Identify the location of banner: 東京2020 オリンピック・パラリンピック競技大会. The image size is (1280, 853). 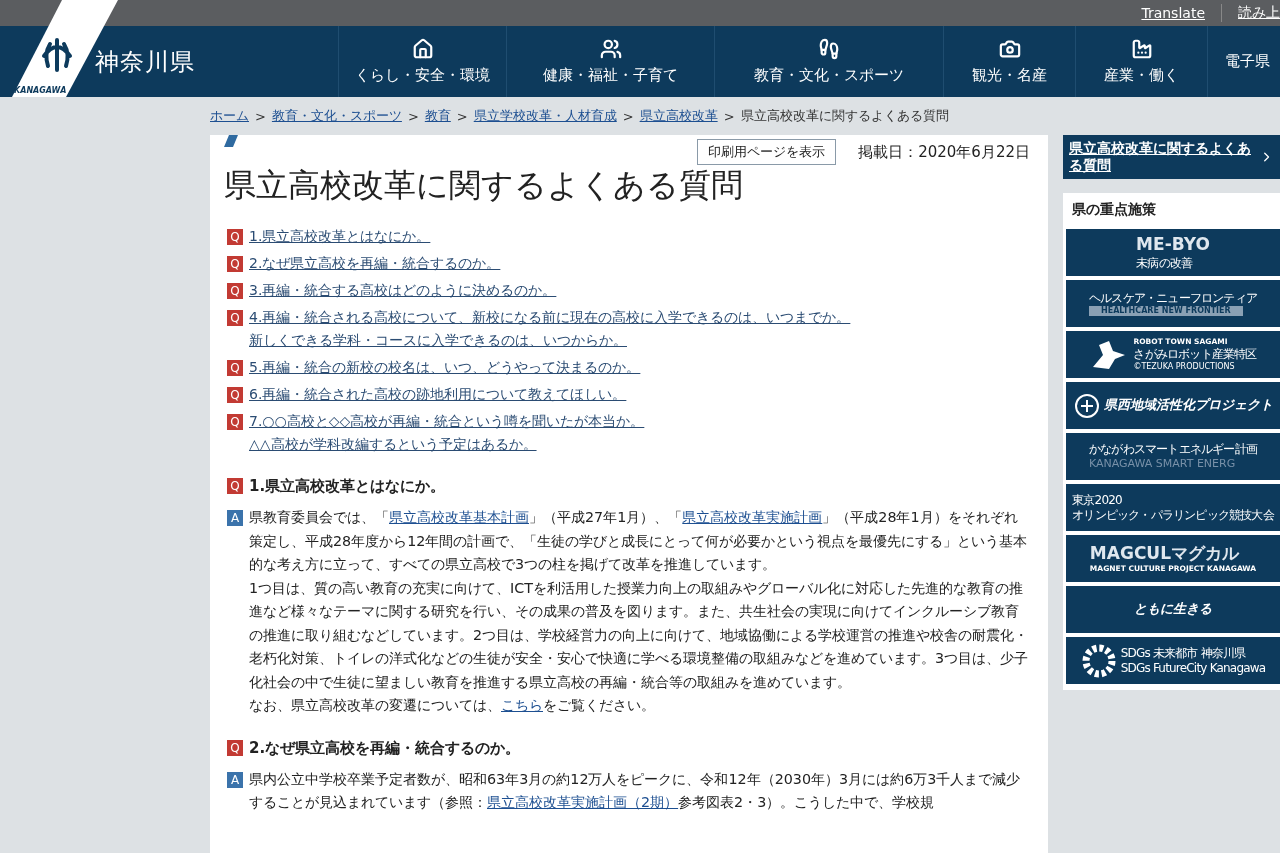
(1173, 507).